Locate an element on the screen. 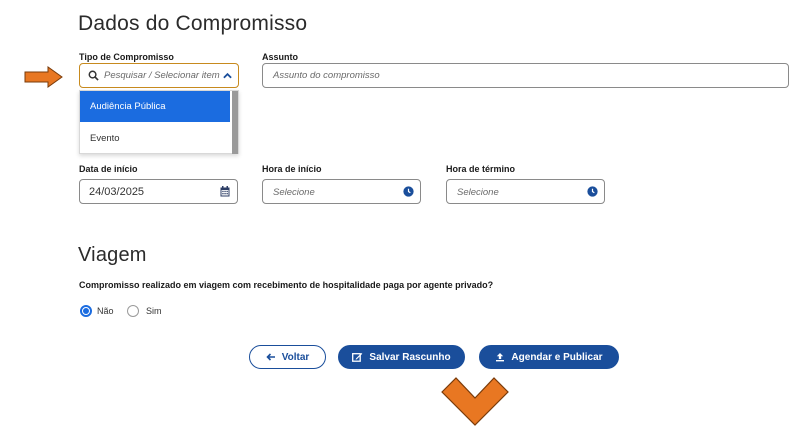 The height and width of the screenshot is (444, 800). section-title-travel: Viagem is located at coordinates (112, 255).